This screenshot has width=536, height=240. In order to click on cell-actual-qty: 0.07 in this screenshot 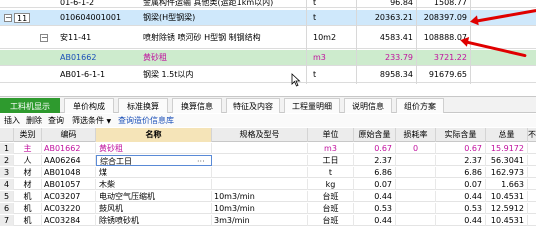, I will do `click(461, 184)`.